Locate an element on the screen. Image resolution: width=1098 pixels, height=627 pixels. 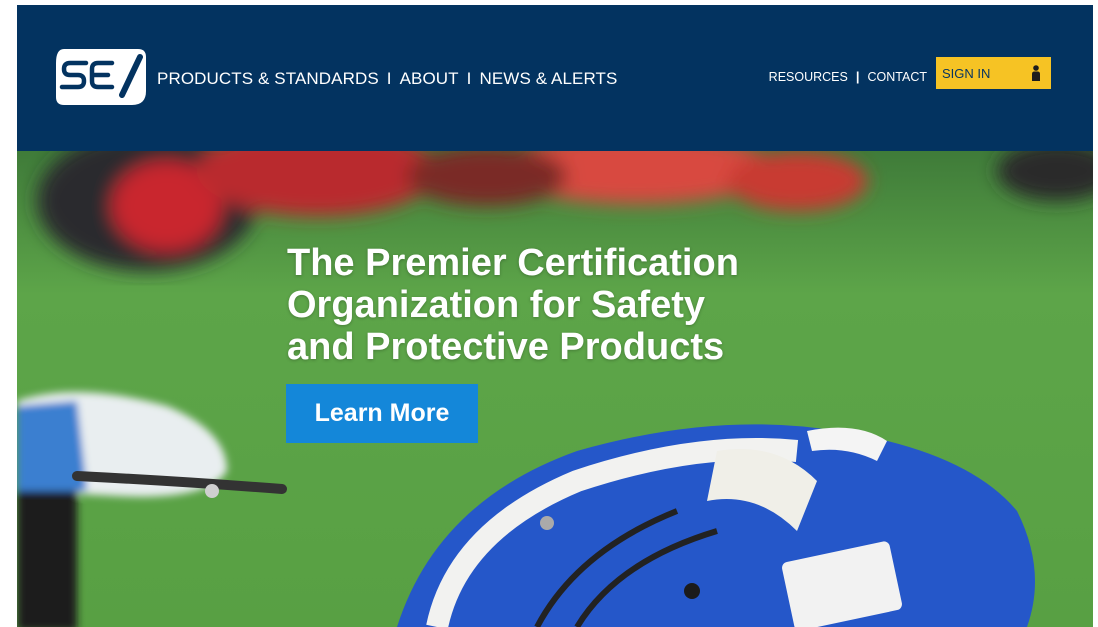
learn-more-button: Learn More is located at coordinates (382, 413).